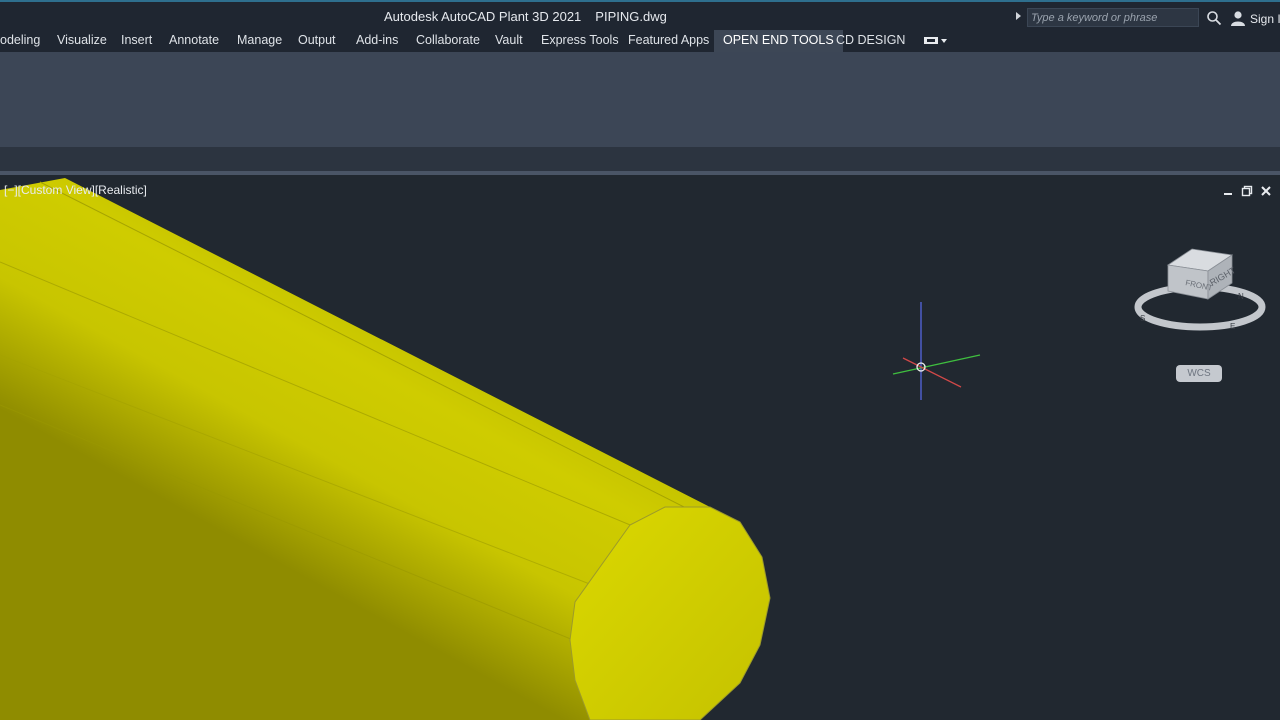 The image size is (1280, 720). I want to click on tab-output: Output, so click(317, 41).